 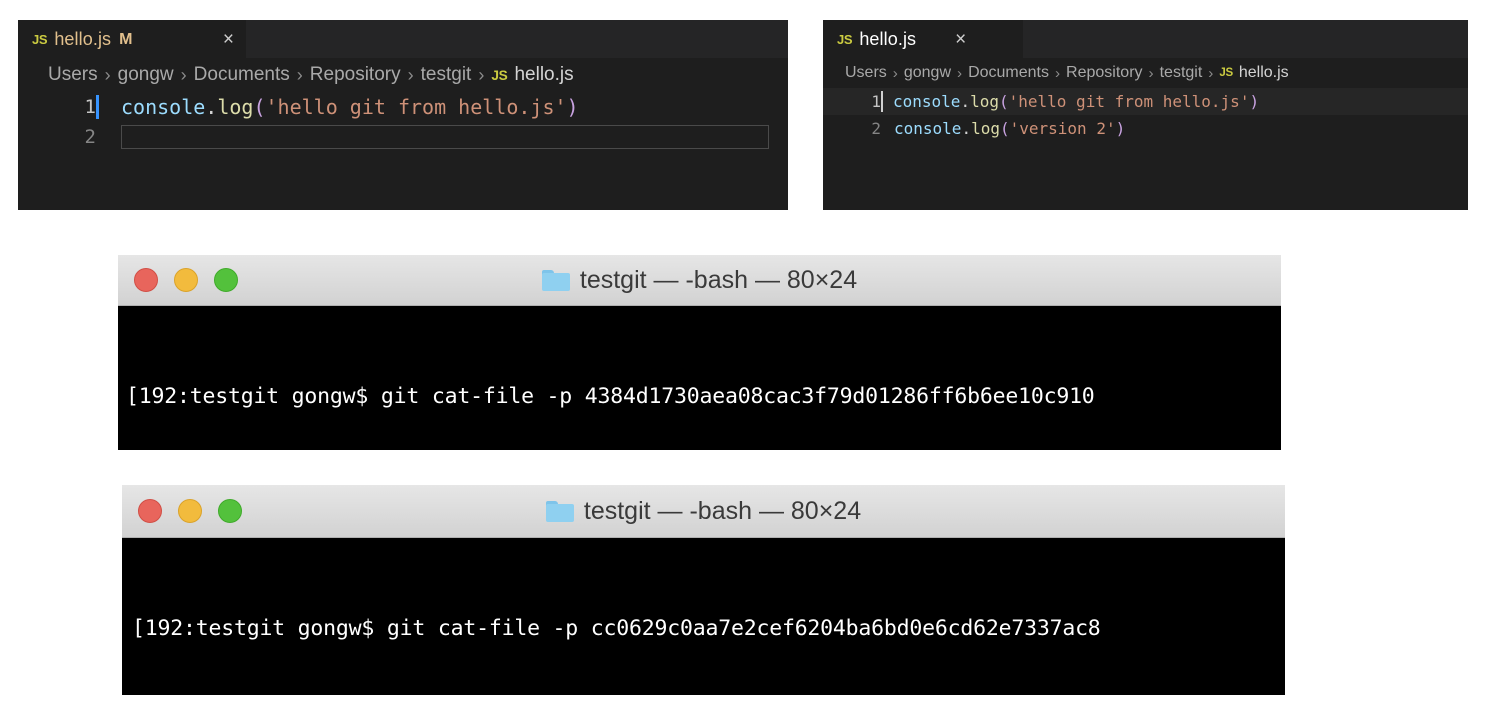 What do you see at coordinates (97, 137) in the screenshot?
I see `text-cursor-placeholder` at bounding box center [97, 137].